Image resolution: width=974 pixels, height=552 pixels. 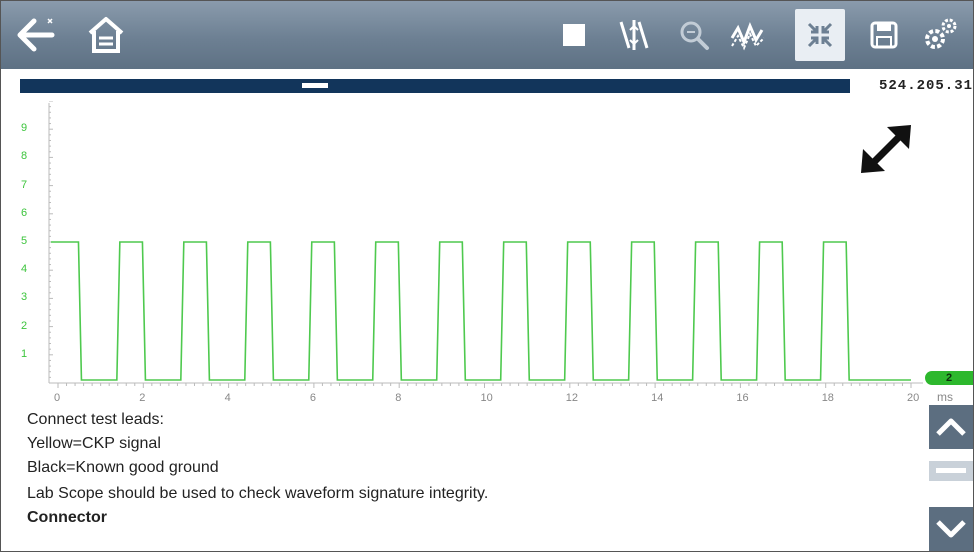 What do you see at coordinates (227, 398) in the screenshot?
I see `x-tick-label: 4` at bounding box center [227, 398].